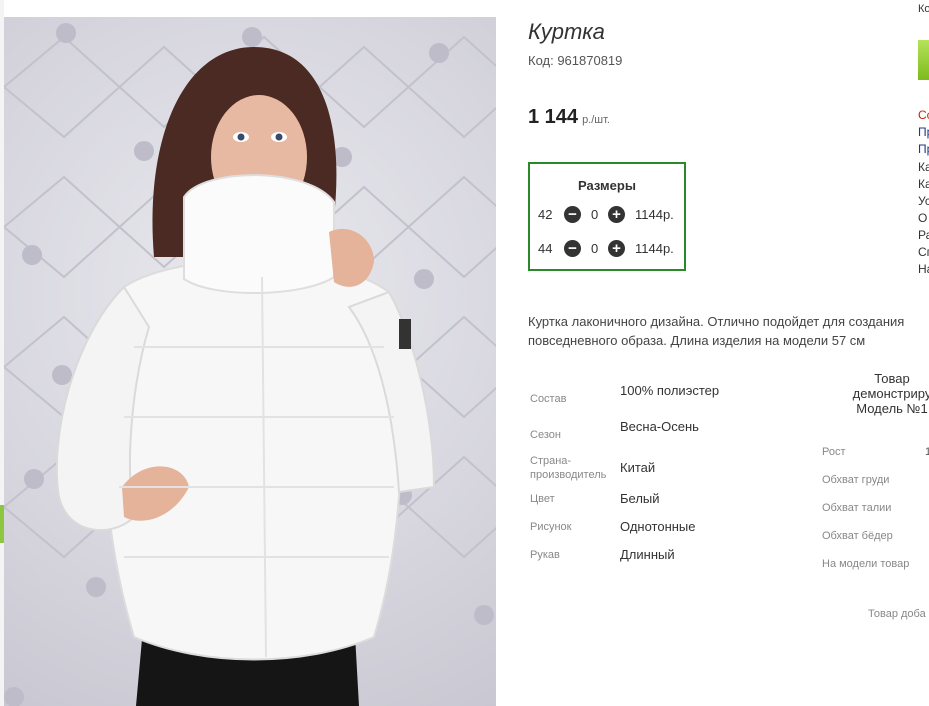  What do you see at coordinates (548, 399) in the screenshot?
I see `property-label: Состав` at bounding box center [548, 399].